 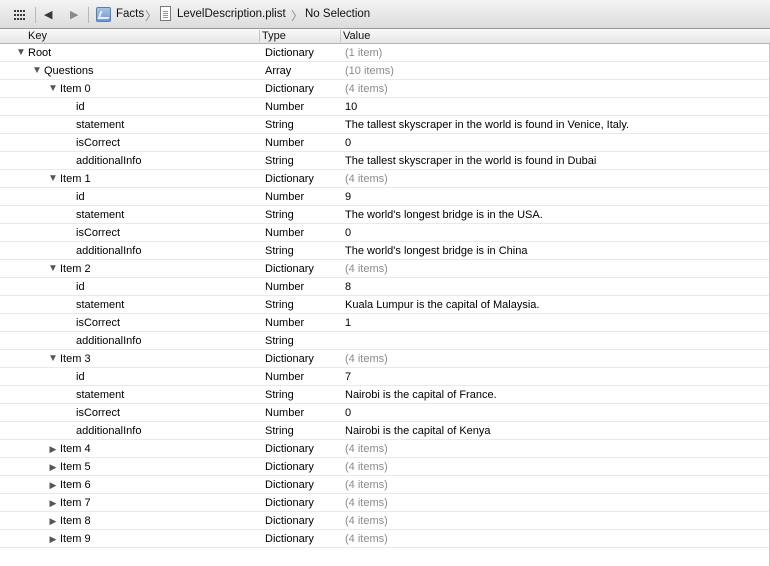 I want to click on outline-row: ▼ Item 3 Dictionary (4 items), so click(x=385, y=359).